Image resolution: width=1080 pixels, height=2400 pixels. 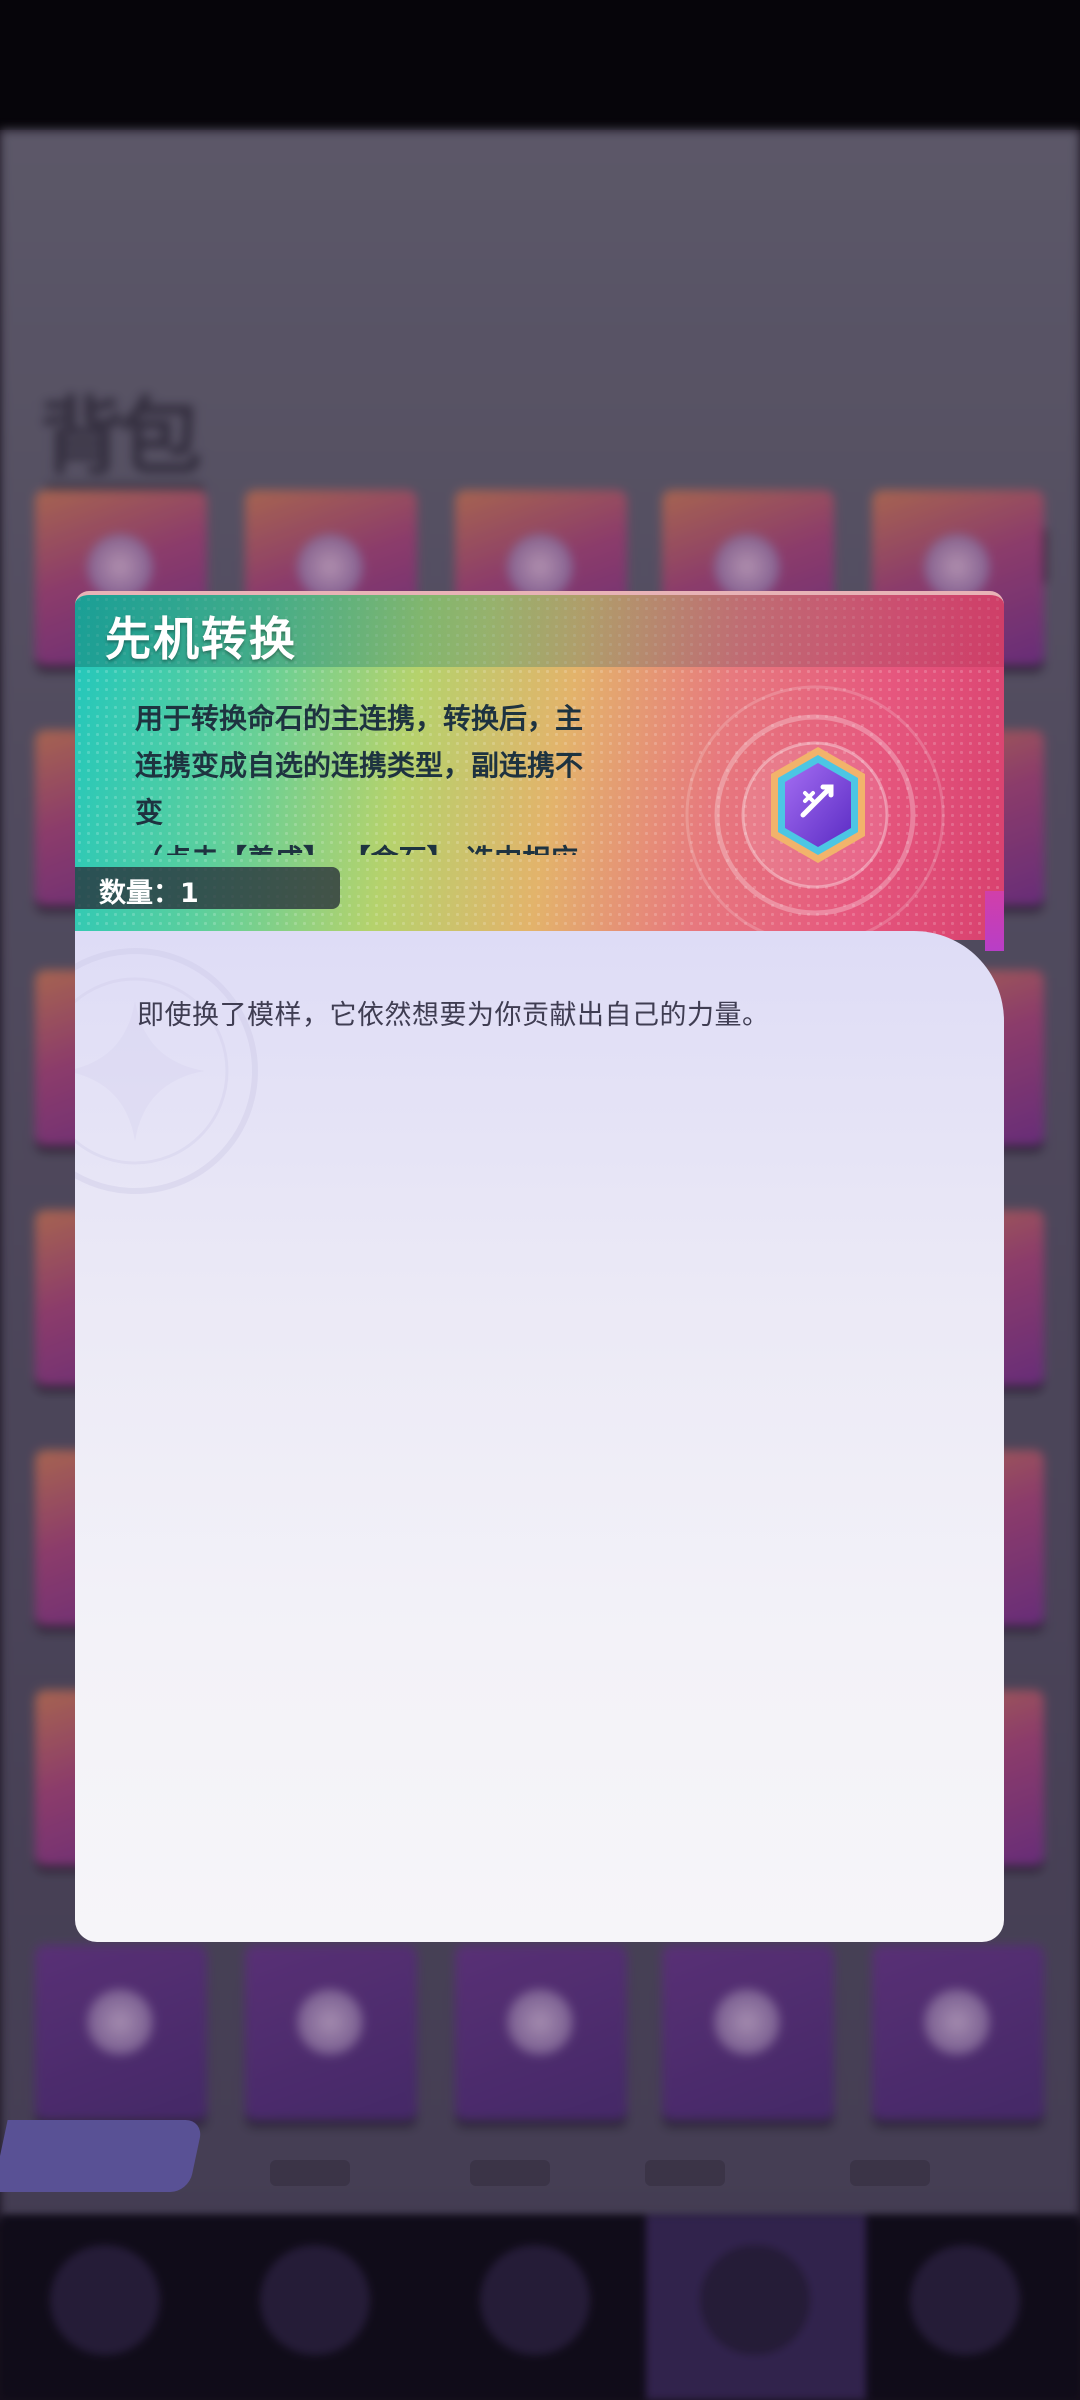 I want to click on star-watermark-icon, so click(x=166, y=1071).